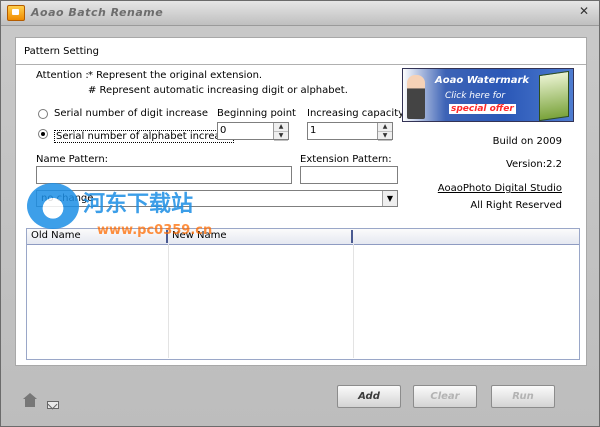 This screenshot has width=600, height=427. Describe the element at coordinates (245, 130) in the screenshot. I see `beginning-point-input` at that location.